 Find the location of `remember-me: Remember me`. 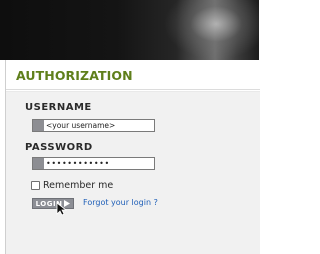

remember-me: Remember me is located at coordinates (72, 185).